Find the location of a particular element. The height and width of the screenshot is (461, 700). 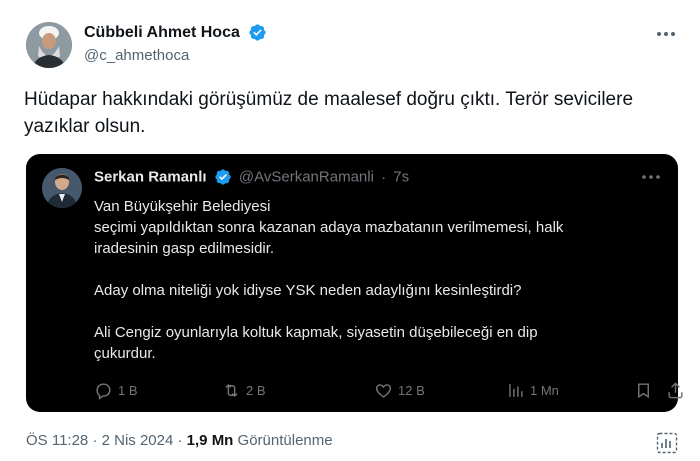

like-count: 12 B is located at coordinates (411, 390).